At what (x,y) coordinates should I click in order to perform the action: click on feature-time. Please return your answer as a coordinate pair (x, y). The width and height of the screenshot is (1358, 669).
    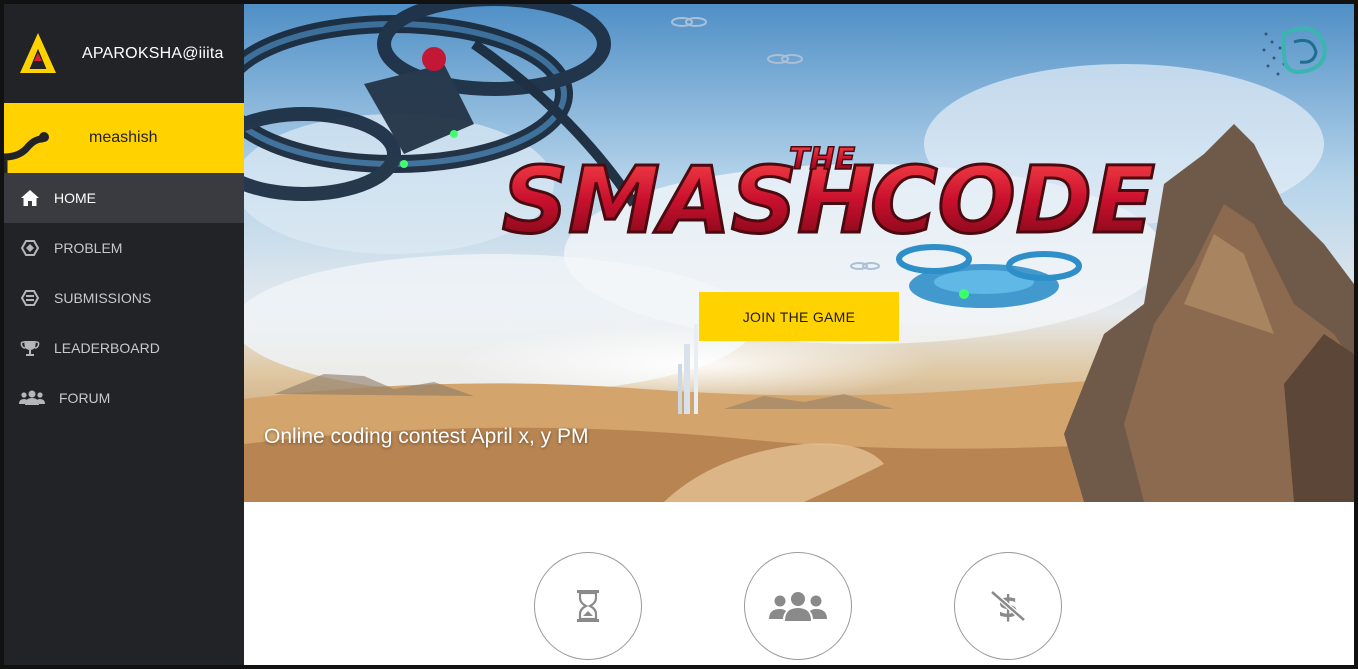
    Looking at the image, I should click on (588, 606).